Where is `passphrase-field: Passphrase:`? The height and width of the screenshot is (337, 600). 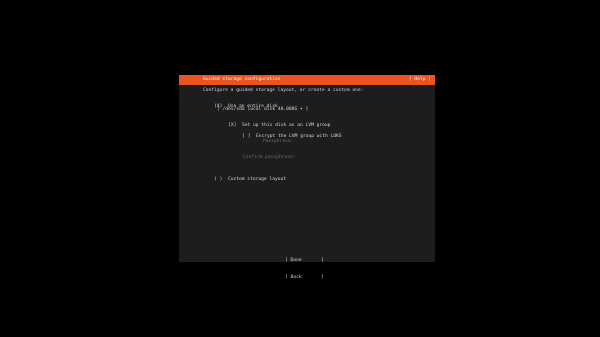
passphrase-field: Passphrase: is located at coordinates (278, 141).